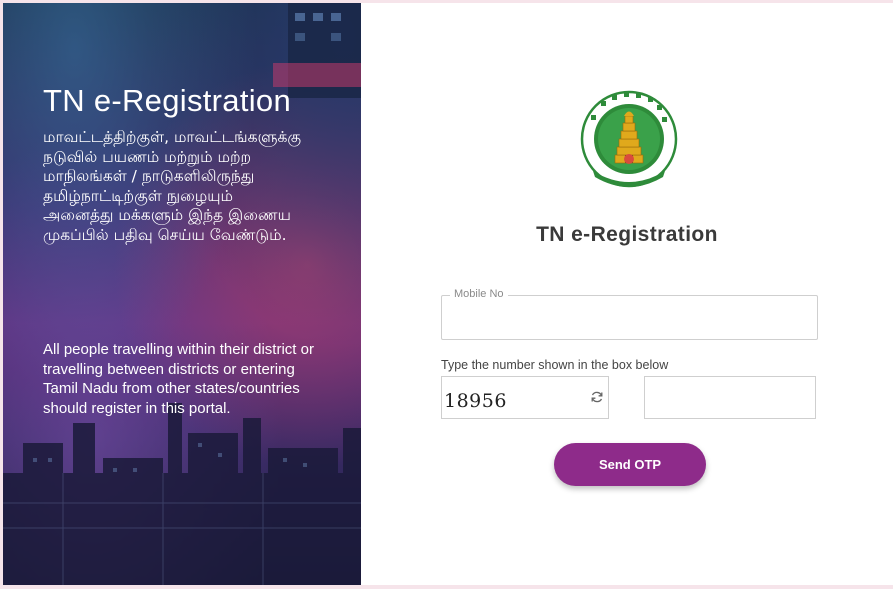 The width and height of the screenshot is (893, 589). Describe the element at coordinates (629, 317) in the screenshot. I see `mobile-number-input` at that location.